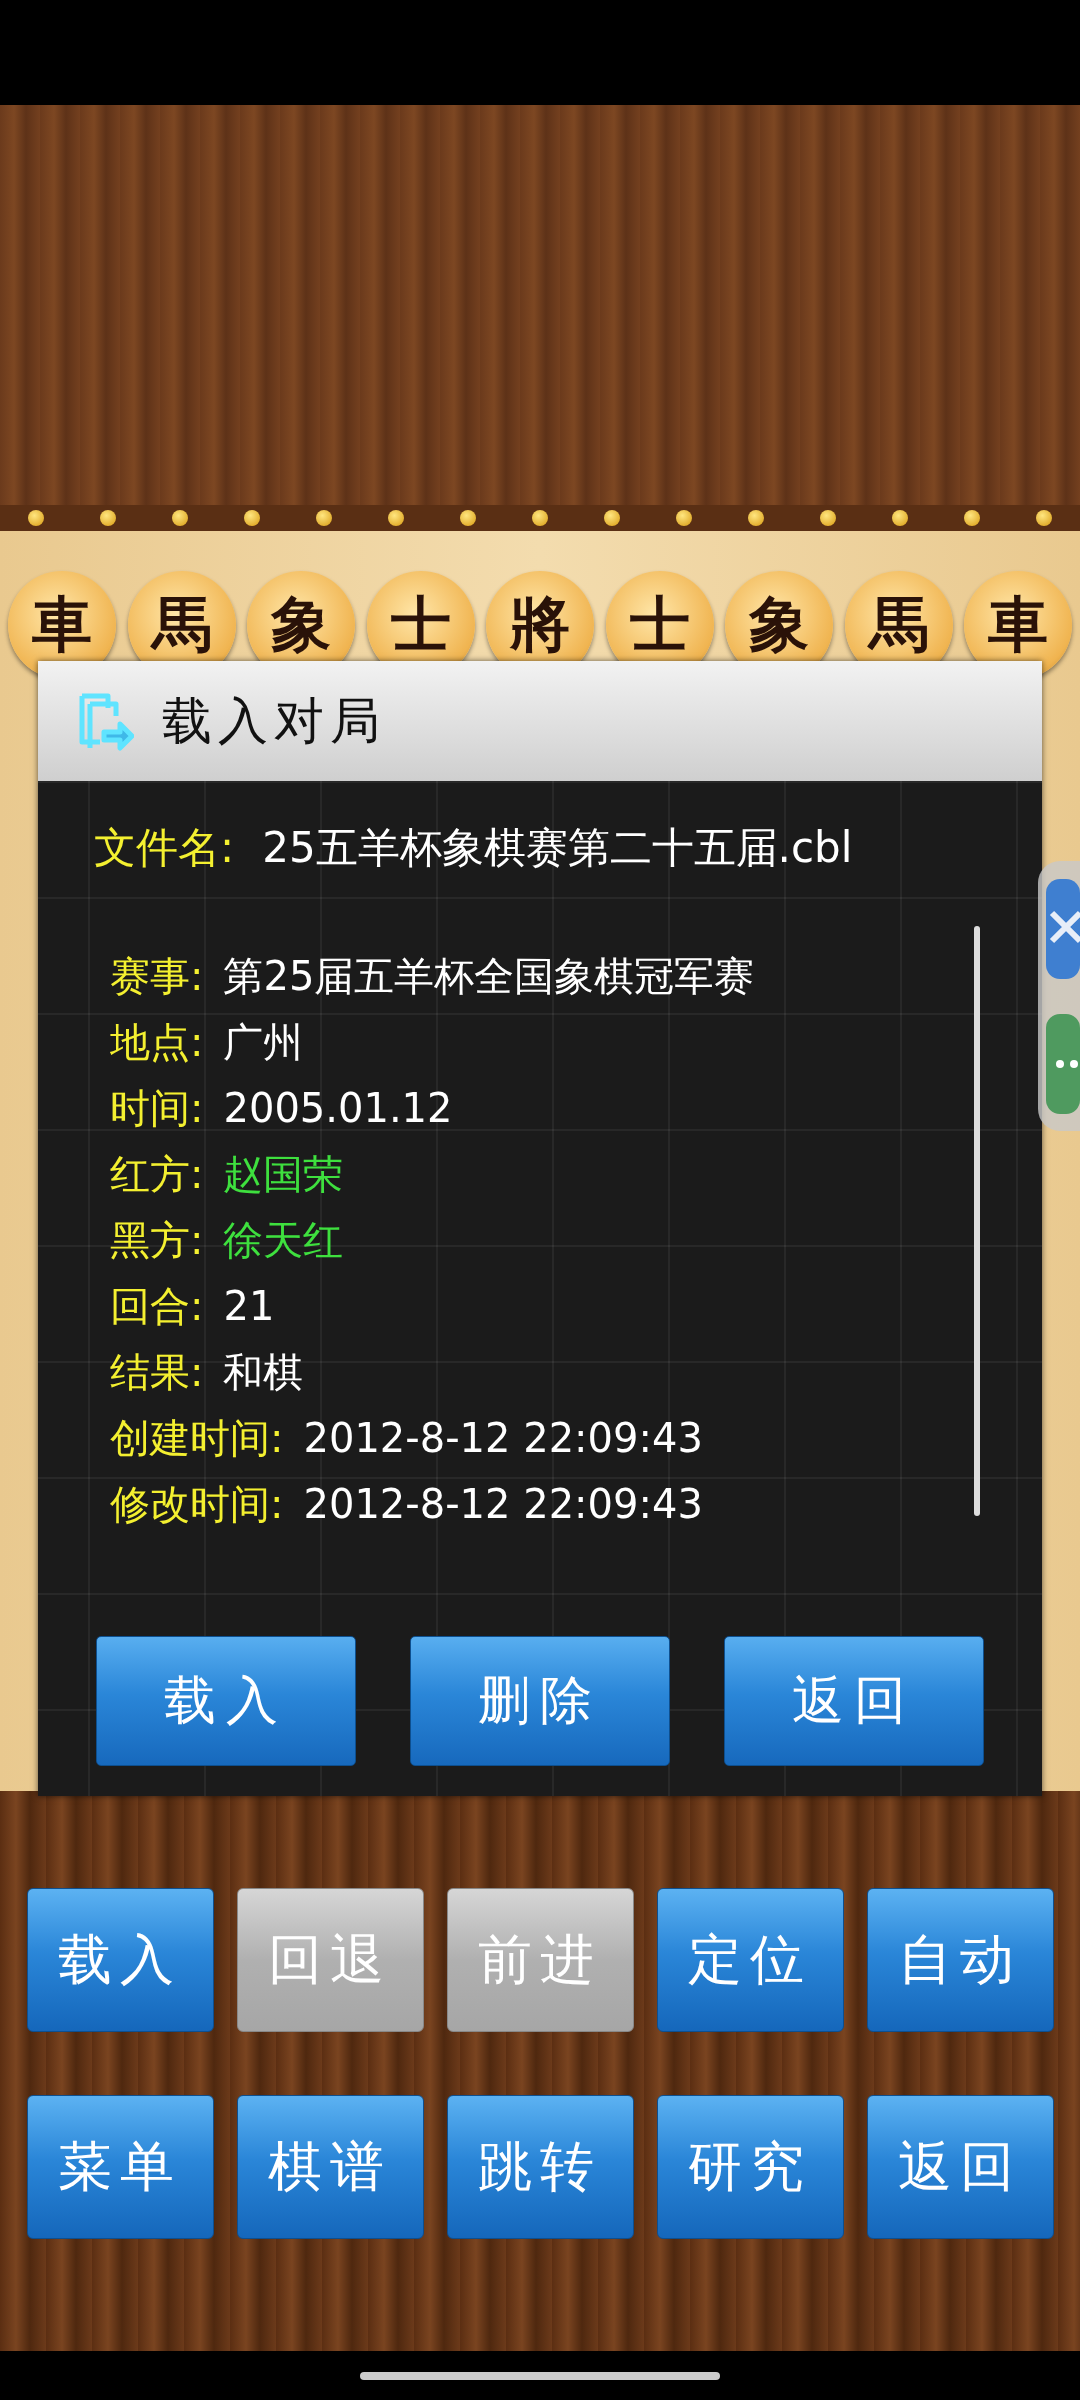 Image resolution: width=1080 pixels, height=2400 pixels. What do you see at coordinates (540, 1701) in the screenshot?
I see `dialog-button: 删除` at bounding box center [540, 1701].